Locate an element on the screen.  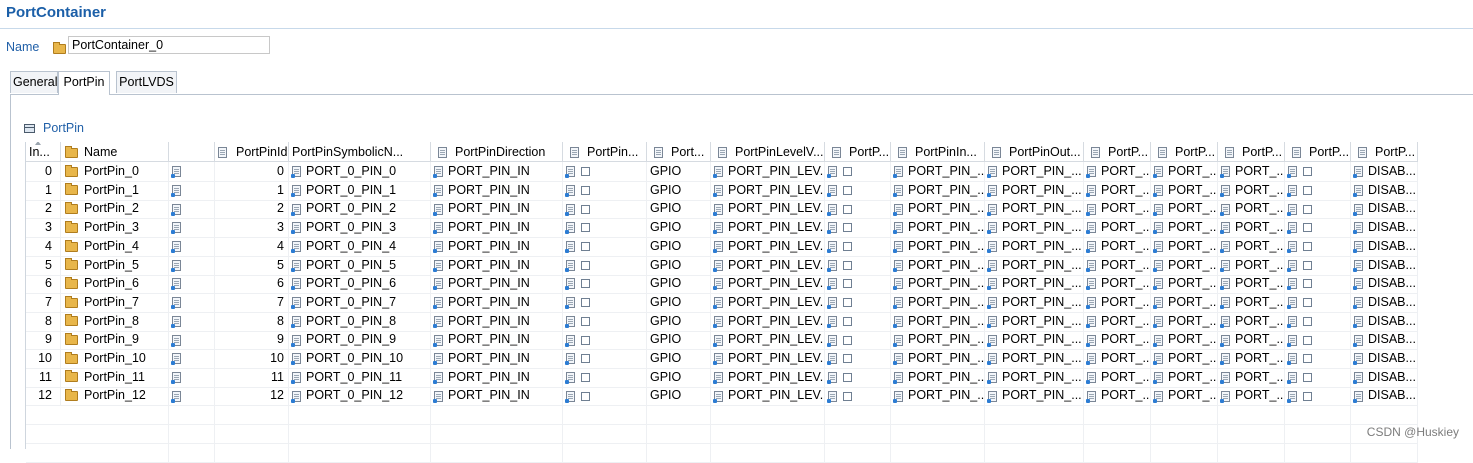
table-cell: PortPin_7 is located at coordinates (115, 302).